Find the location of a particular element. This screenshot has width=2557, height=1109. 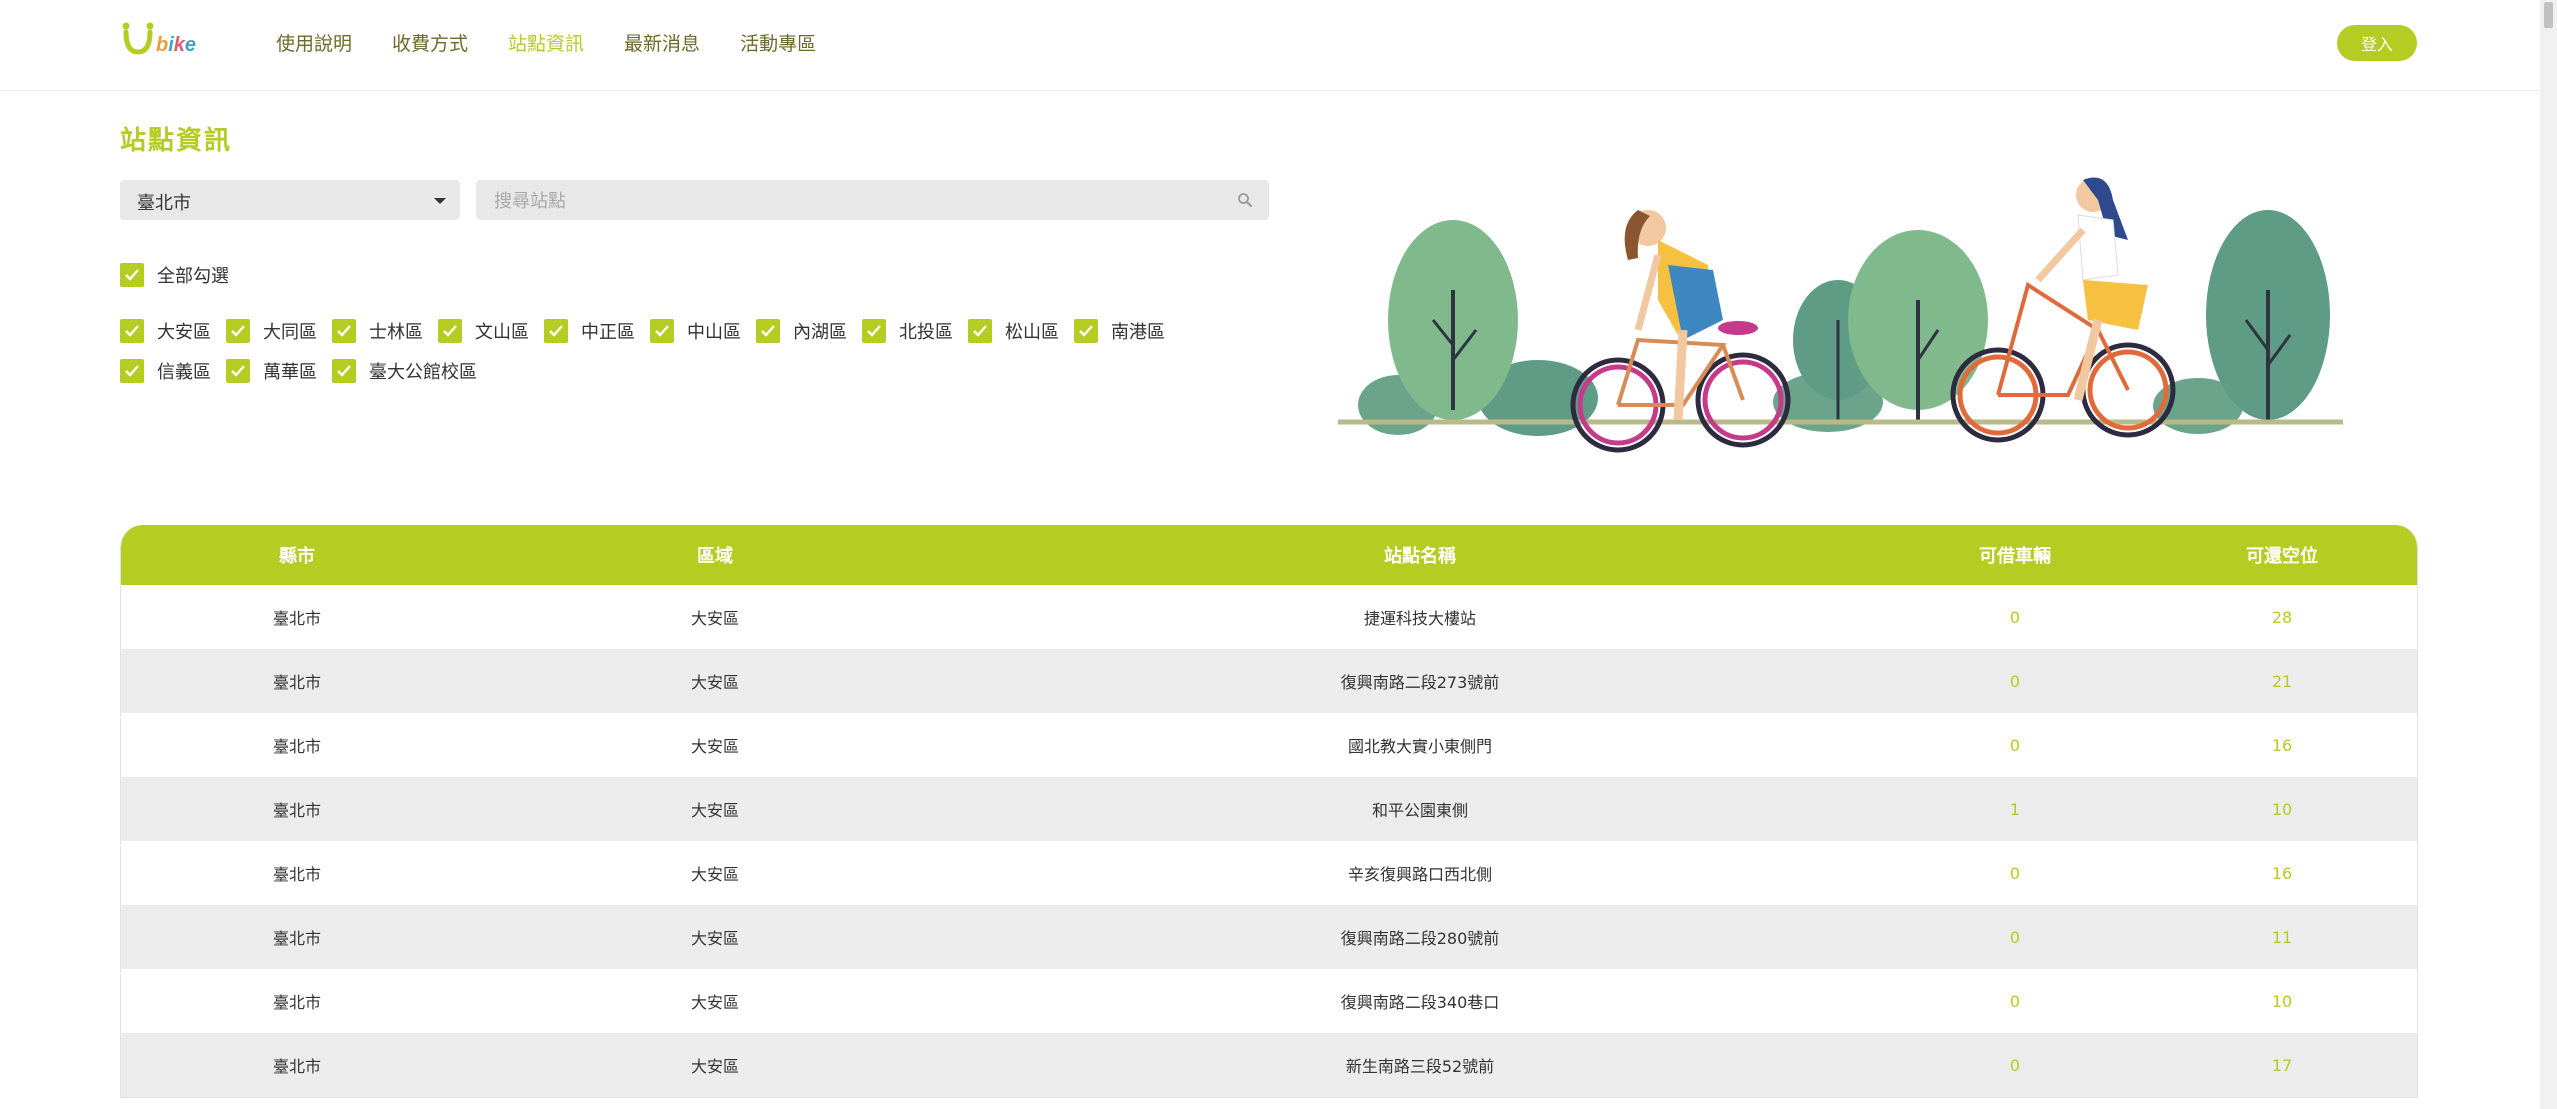

district-label: 中正區 is located at coordinates (608, 332).